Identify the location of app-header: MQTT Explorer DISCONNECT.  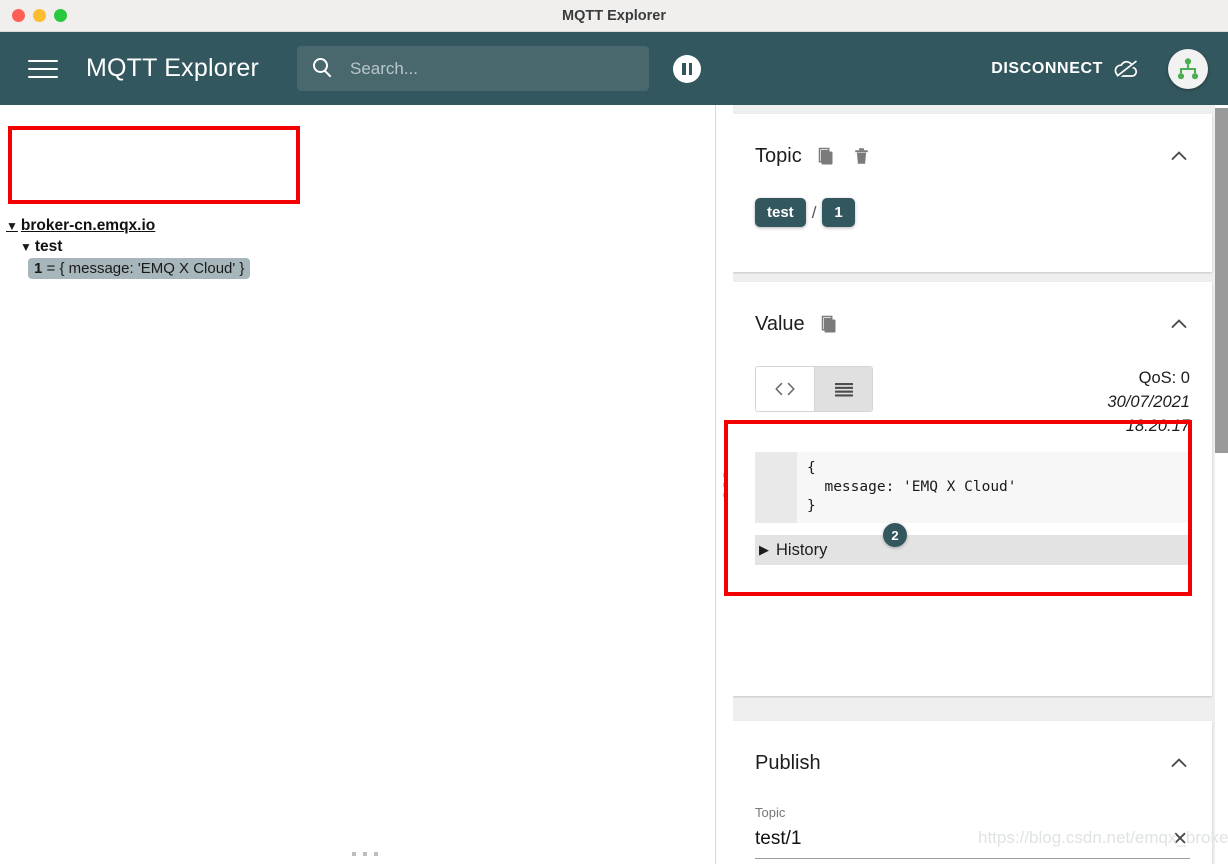
(614, 68).